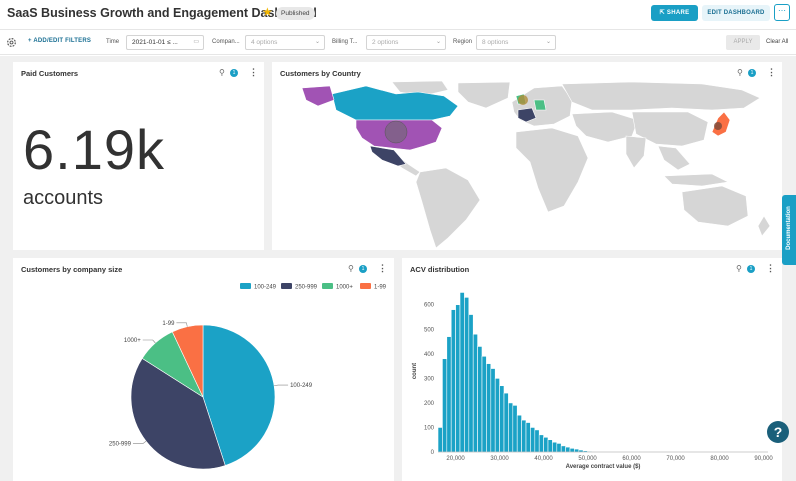 The image size is (796, 481). I want to click on chart-title: Customers by company size, so click(72, 269).